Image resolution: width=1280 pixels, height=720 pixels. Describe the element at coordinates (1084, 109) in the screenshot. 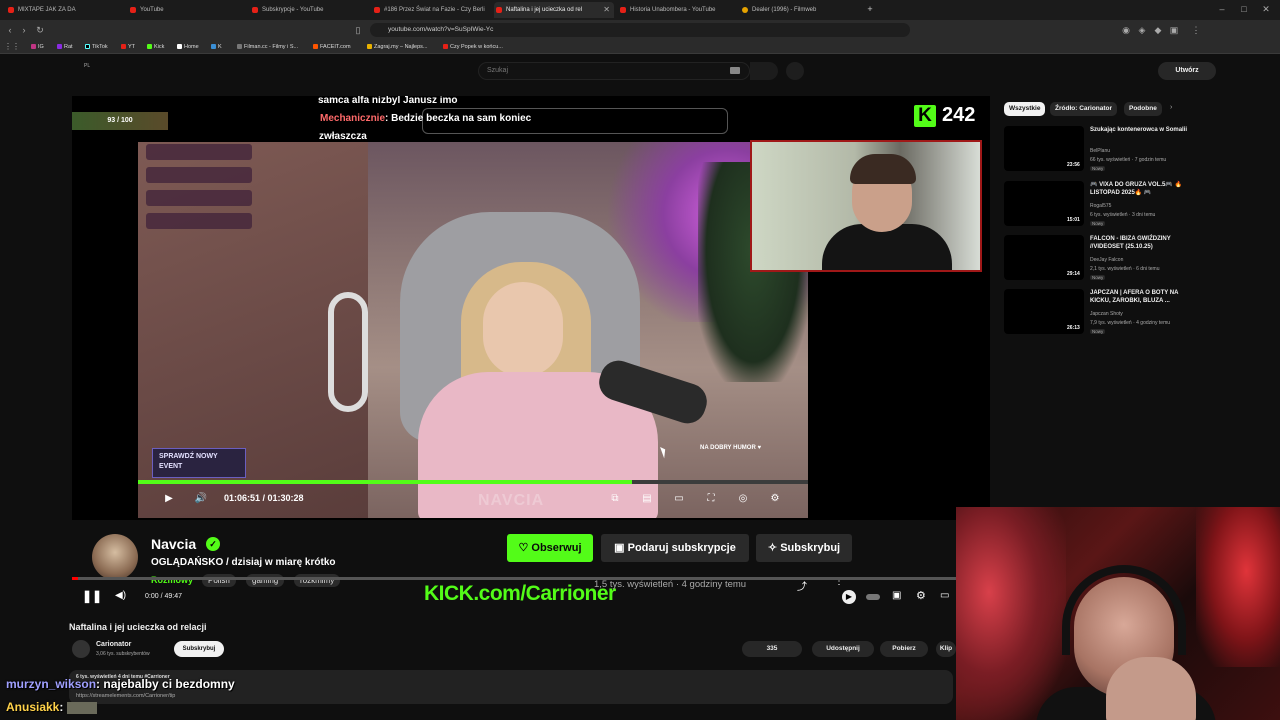

I see `chip-source: Źródło: Carionator` at that location.